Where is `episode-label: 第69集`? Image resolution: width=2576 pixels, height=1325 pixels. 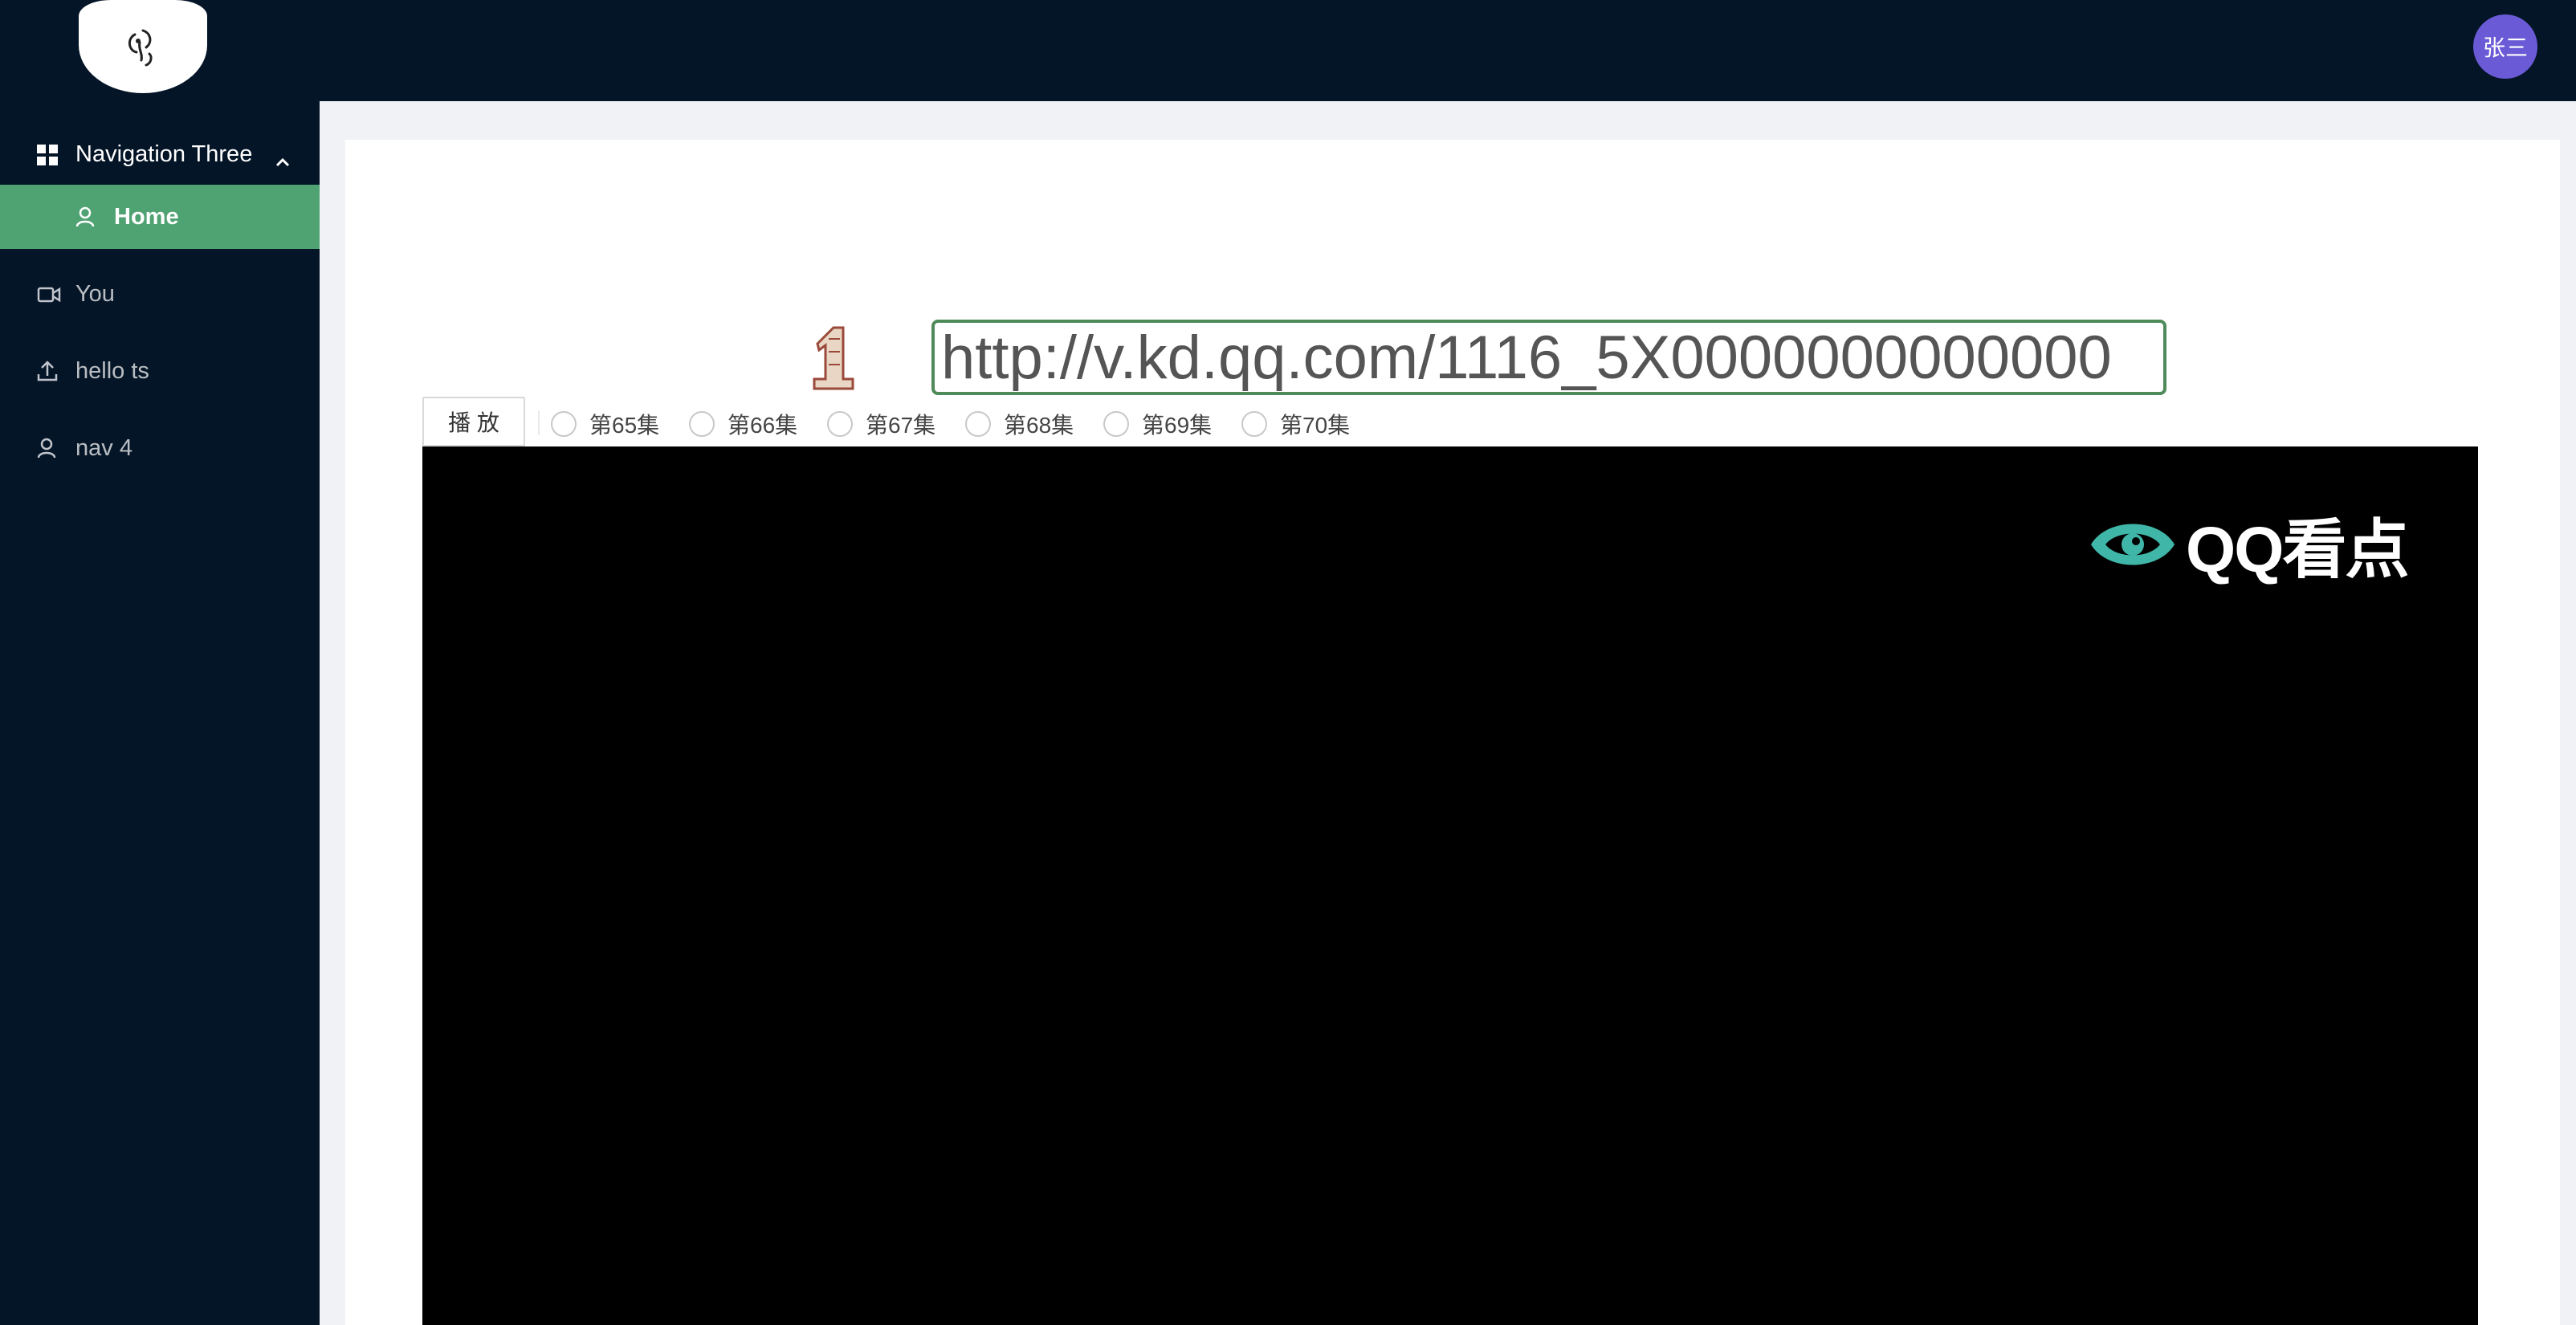
episode-label: 第69集 is located at coordinates (1177, 425).